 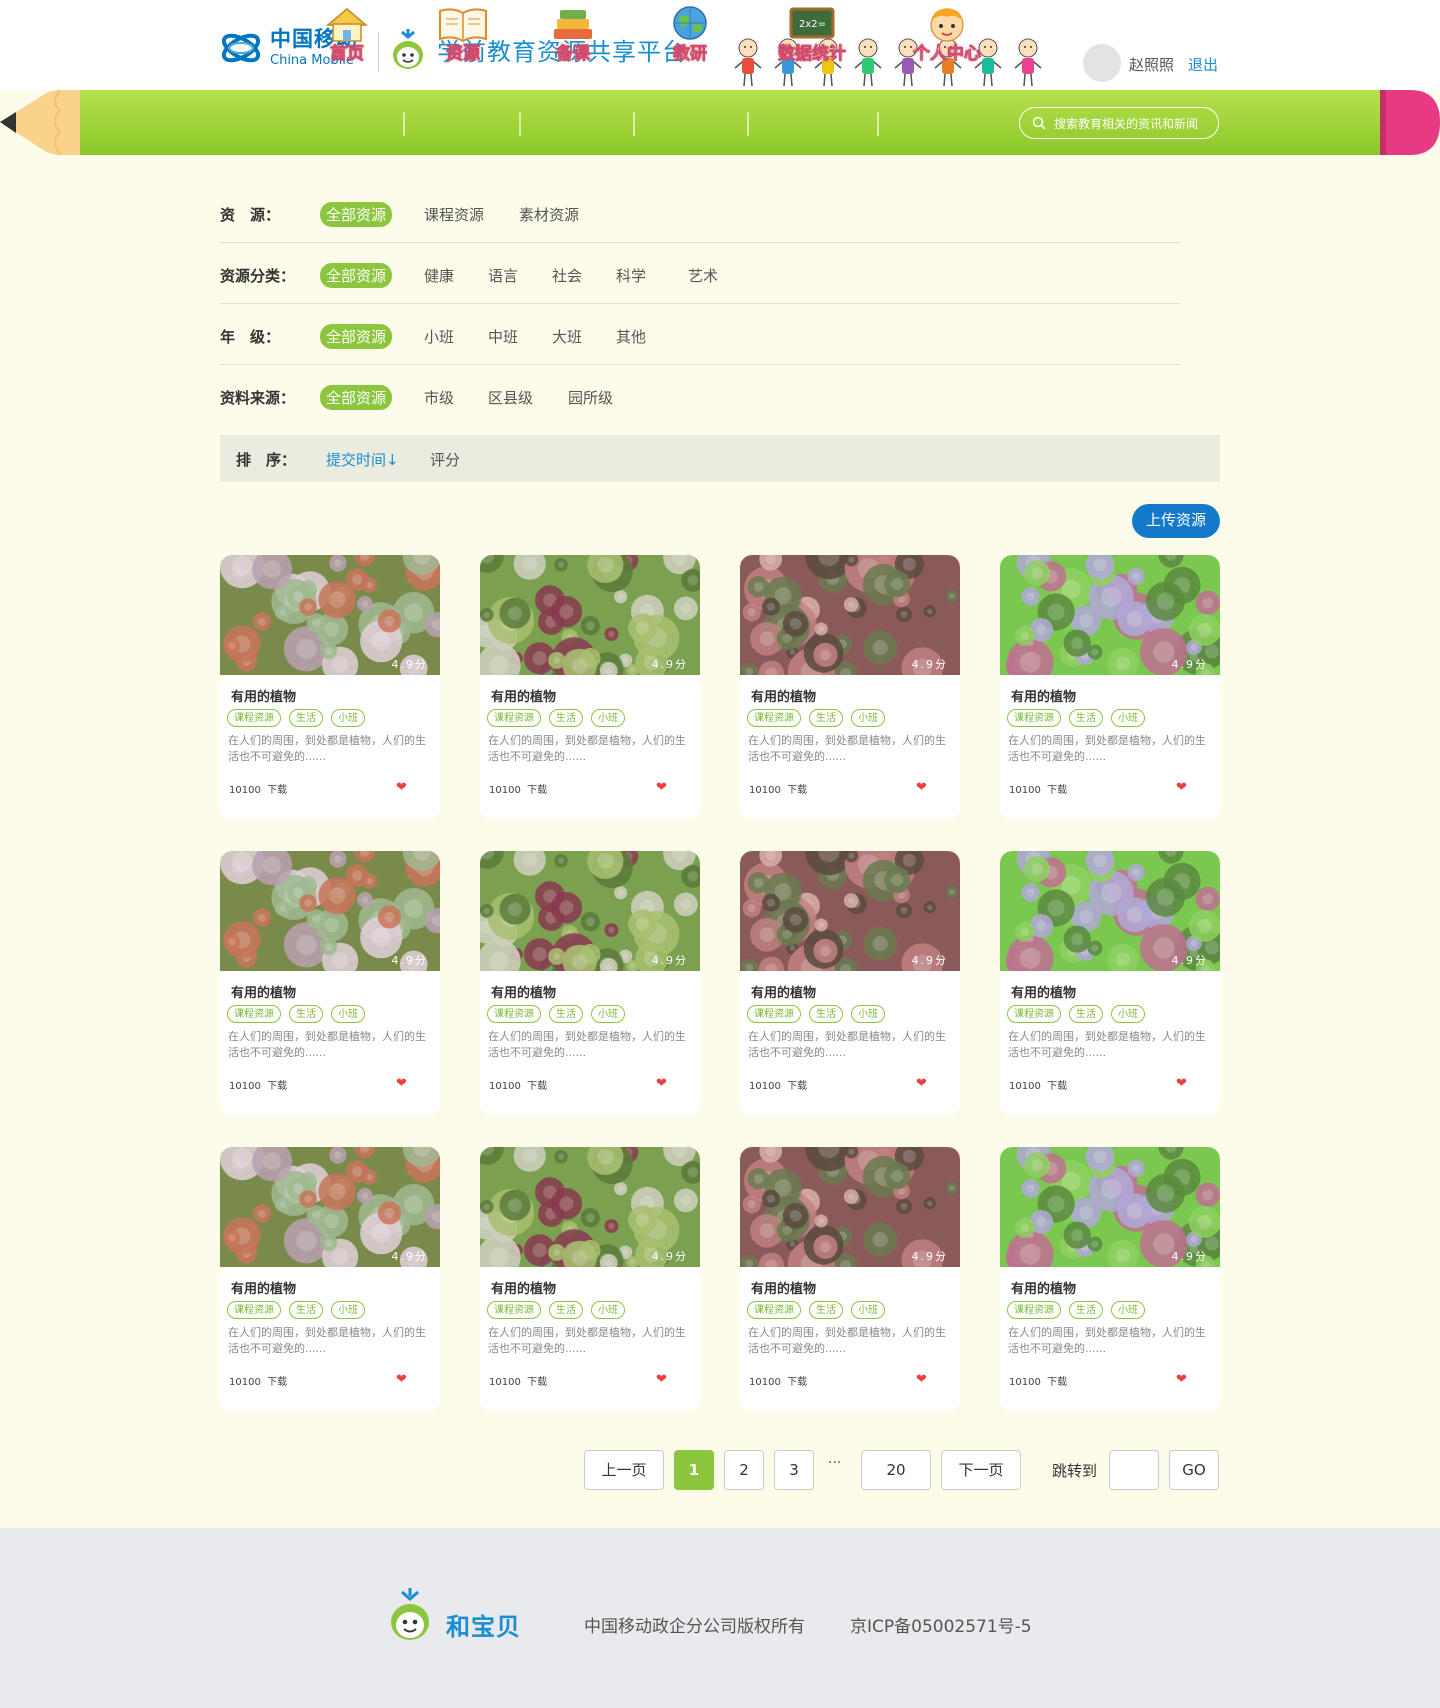 I want to click on filter-option: 语言, so click(x=503, y=275).